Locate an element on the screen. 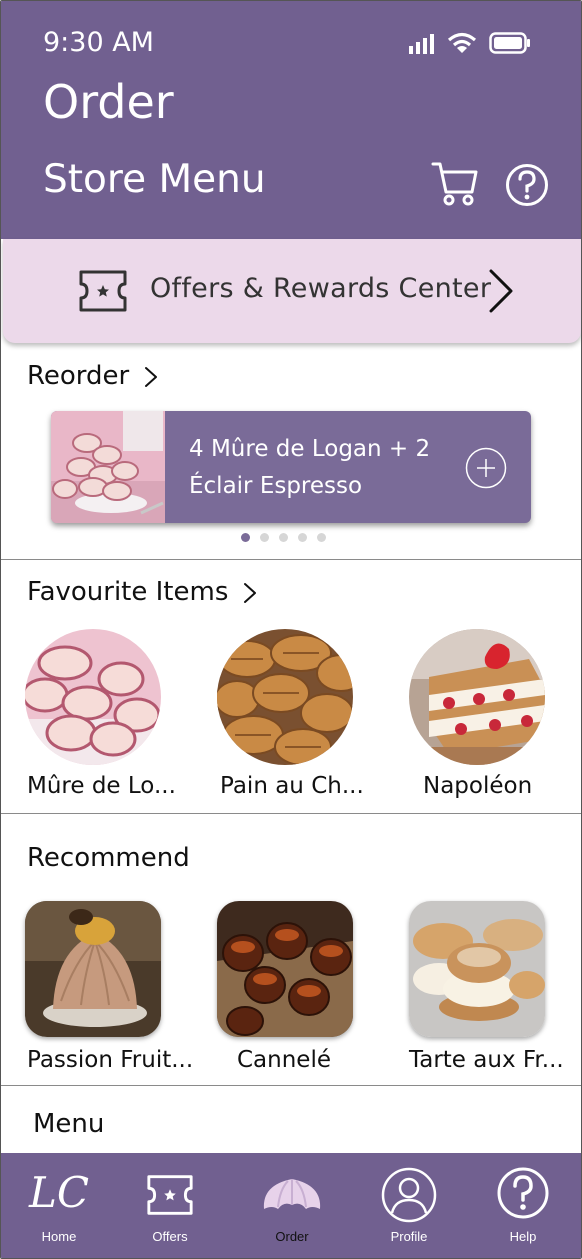  reorder-description: 4 Mûre de Logan + 2 Éclair Espresso is located at coordinates (309, 468).